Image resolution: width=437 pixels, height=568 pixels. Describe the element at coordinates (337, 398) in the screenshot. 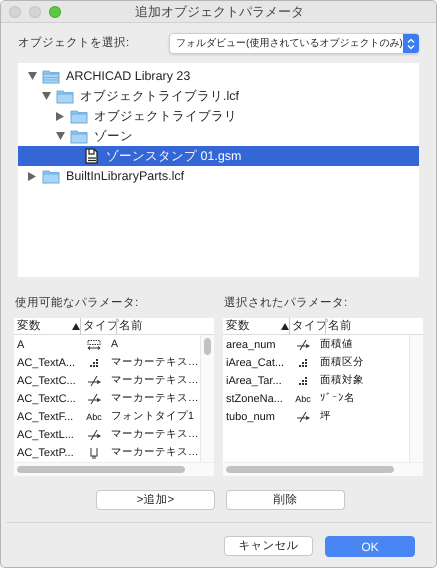

I see `table-cell-text: ｿﾞｰﾝ名` at that location.